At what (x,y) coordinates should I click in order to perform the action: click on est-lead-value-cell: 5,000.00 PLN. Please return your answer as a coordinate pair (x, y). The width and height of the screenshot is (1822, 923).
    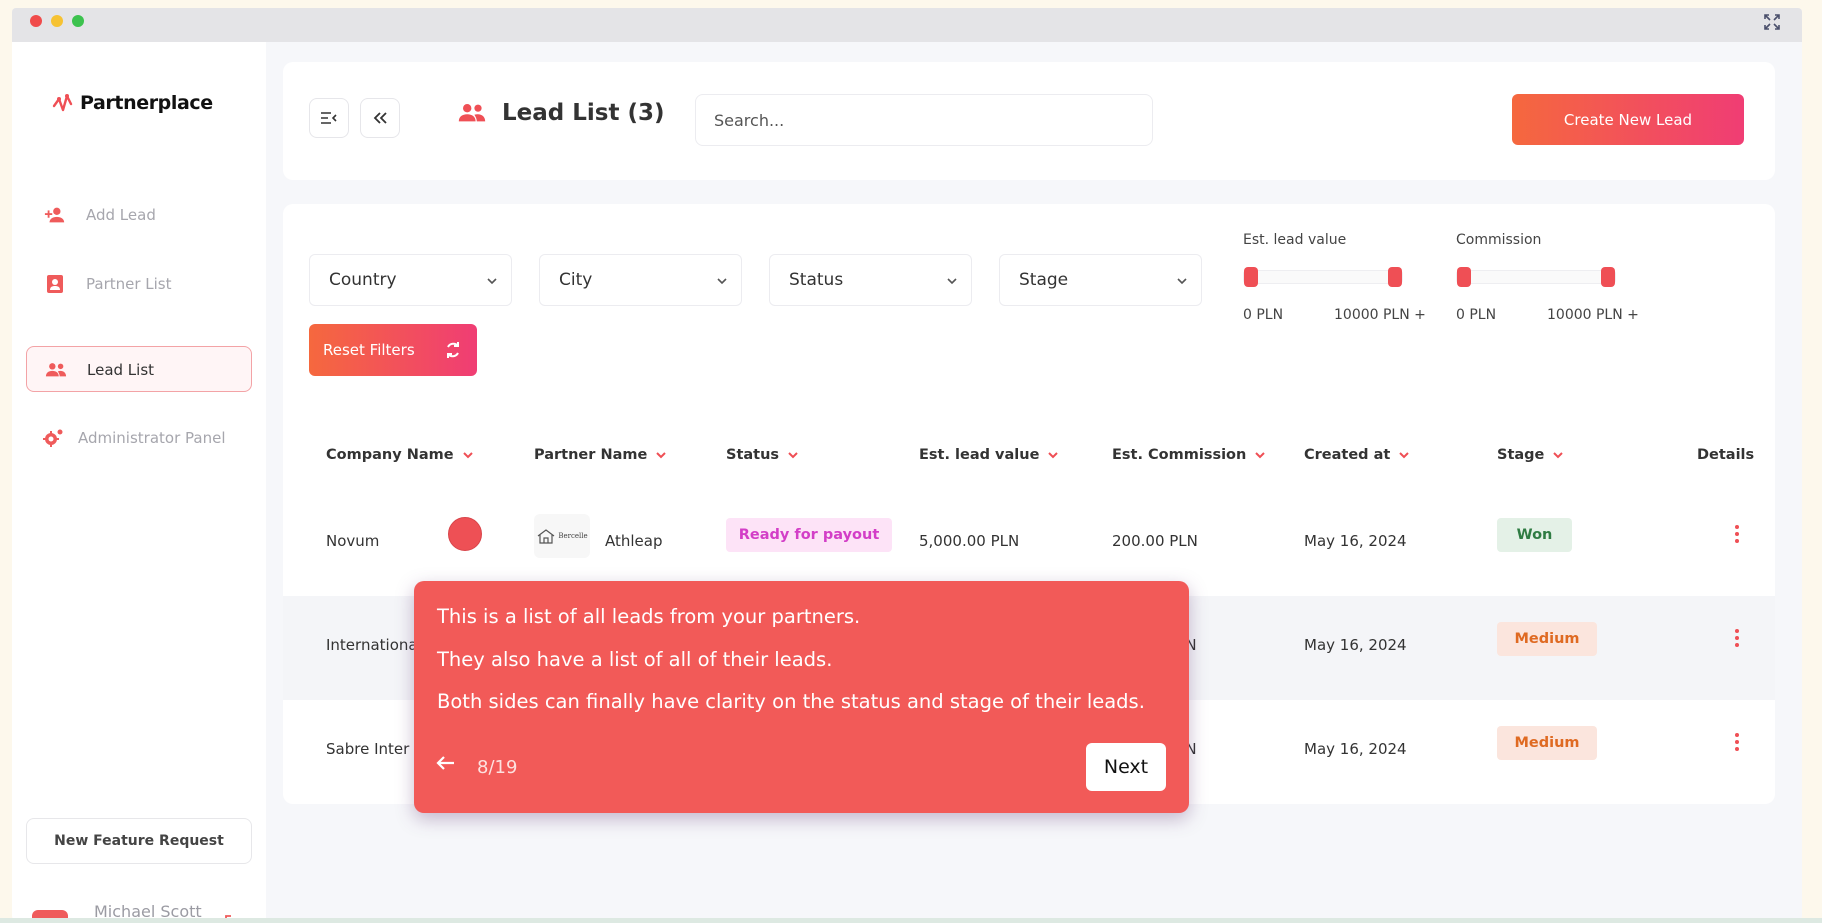
    Looking at the image, I should click on (969, 541).